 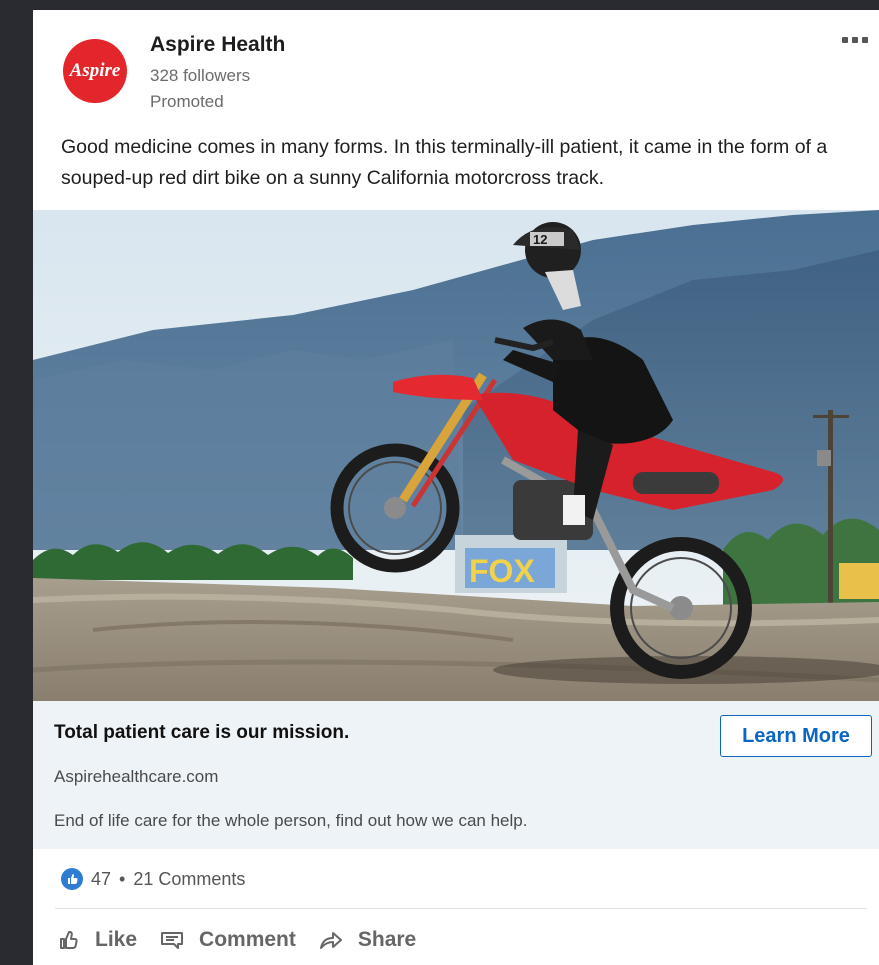 I want to click on social-counts: 47 • 21 Comments, so click(x=153, y=879).